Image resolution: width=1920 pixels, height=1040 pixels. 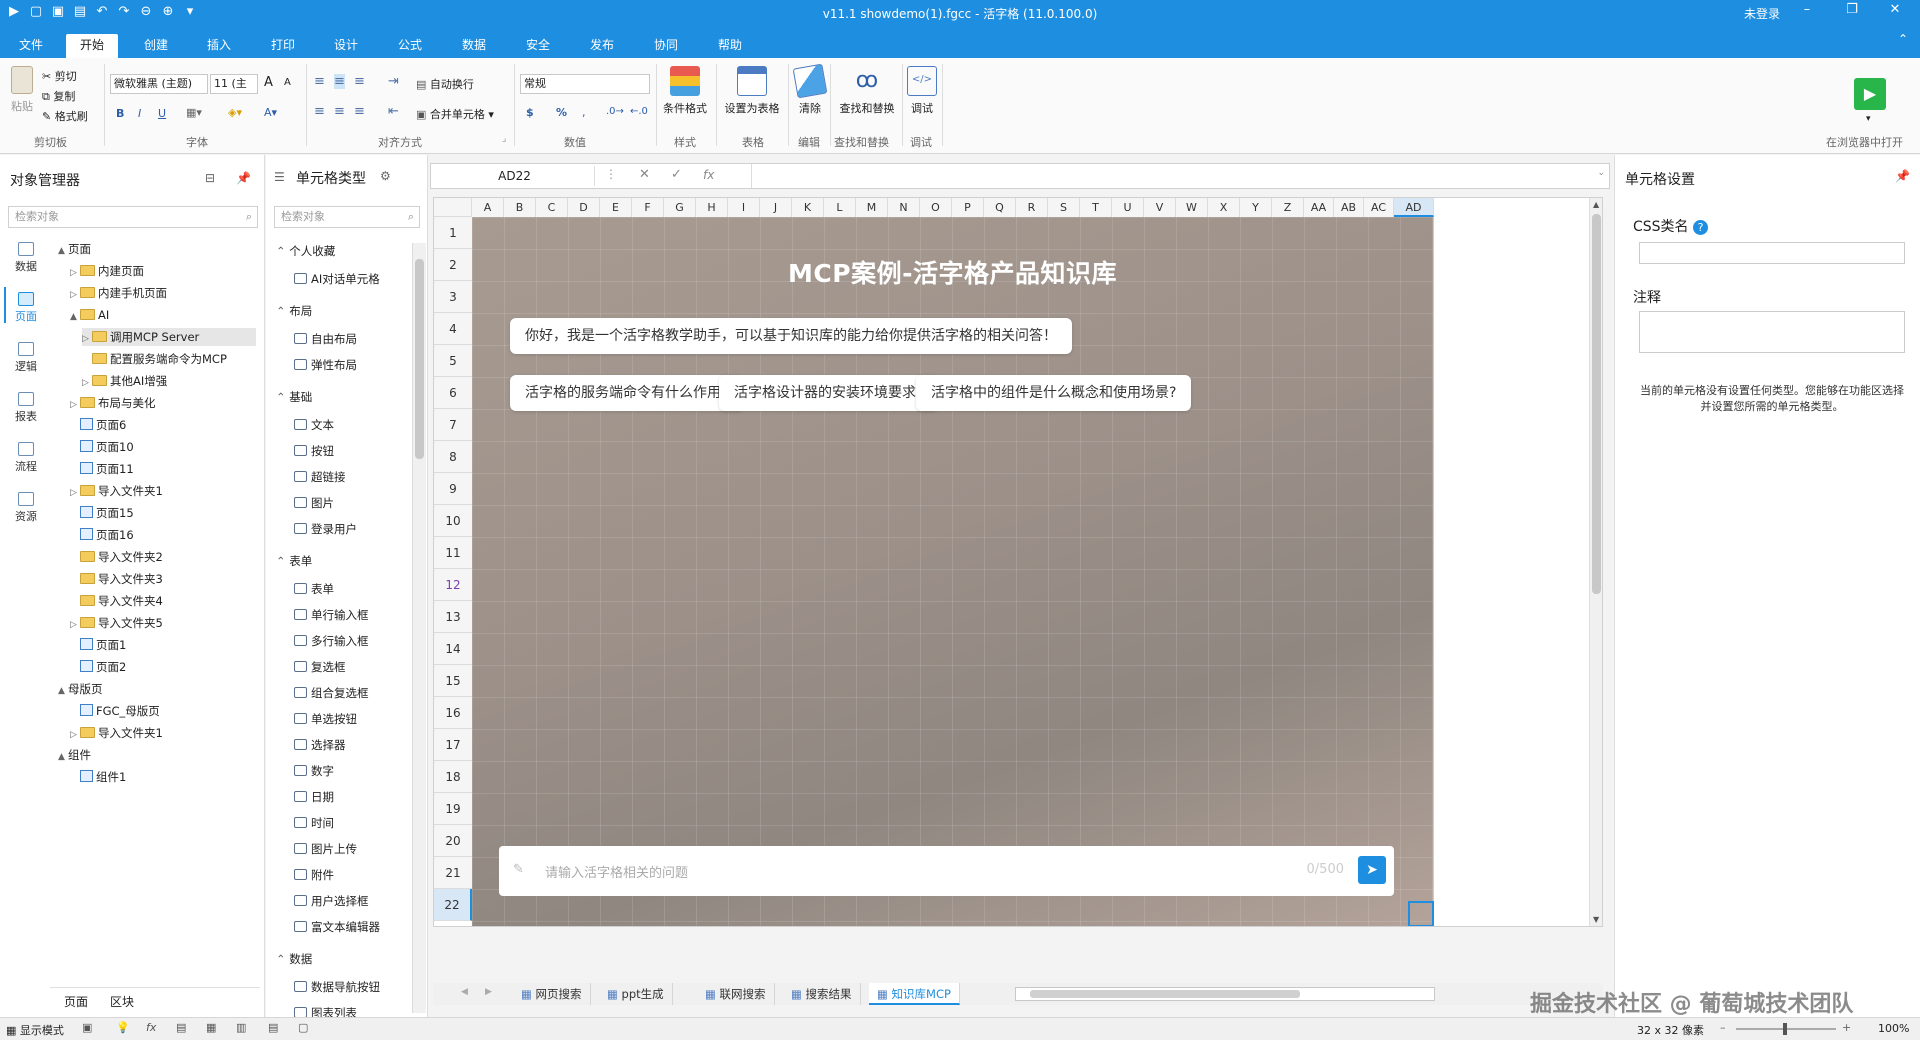 What do you see at coordinates (107, 271) in the screenshot?
I see `tree-item: ▷ 内建页面` at bounding box center [107, 271].